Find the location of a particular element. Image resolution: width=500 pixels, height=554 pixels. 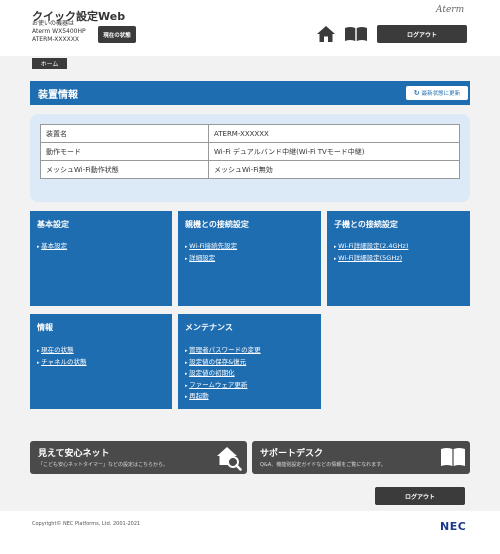

list-item: Wi-Fi詳細設定(5GHz) is located at coordinates (371, 259).